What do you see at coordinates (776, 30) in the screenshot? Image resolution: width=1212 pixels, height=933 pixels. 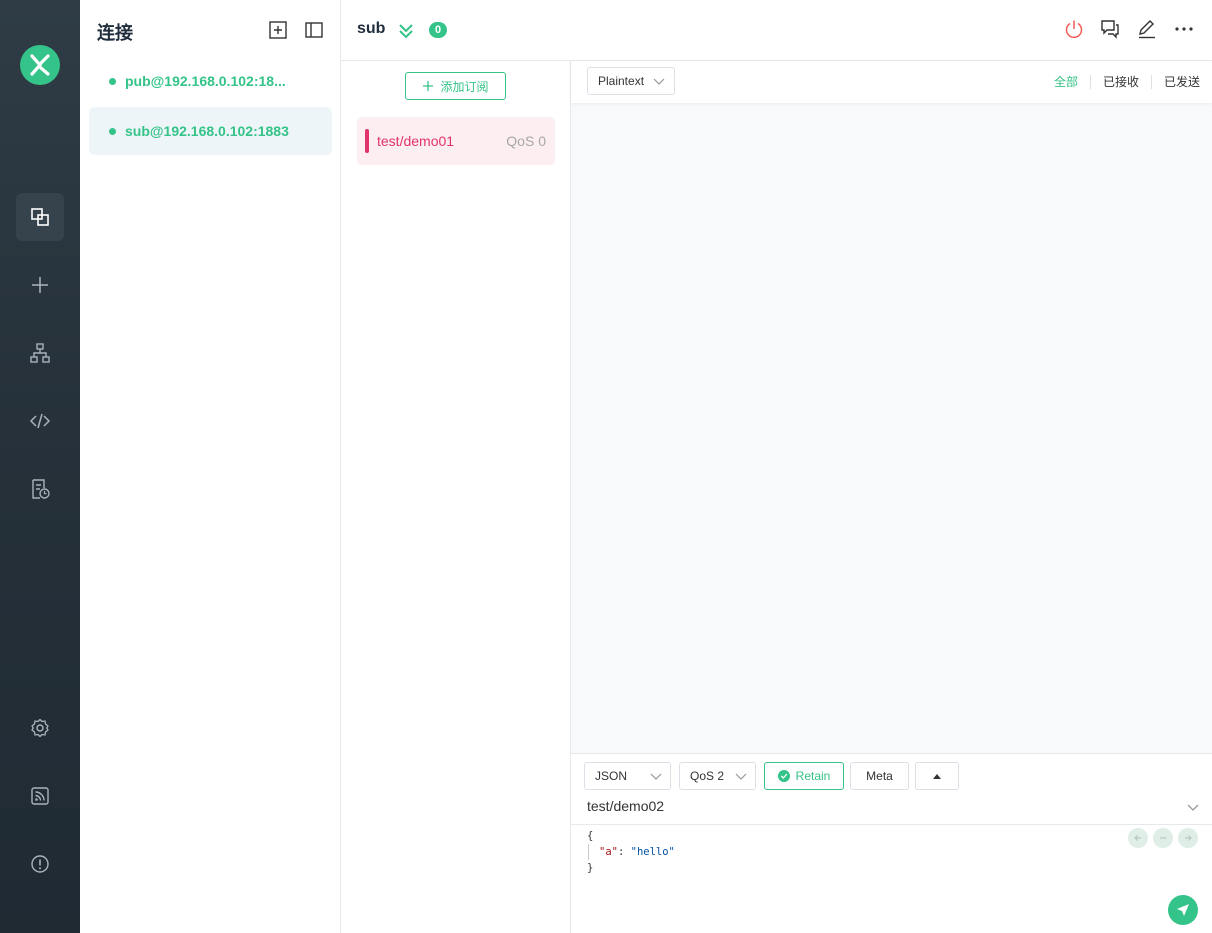 I see `connection-header: sub 0` at bounding box center [776, 30].